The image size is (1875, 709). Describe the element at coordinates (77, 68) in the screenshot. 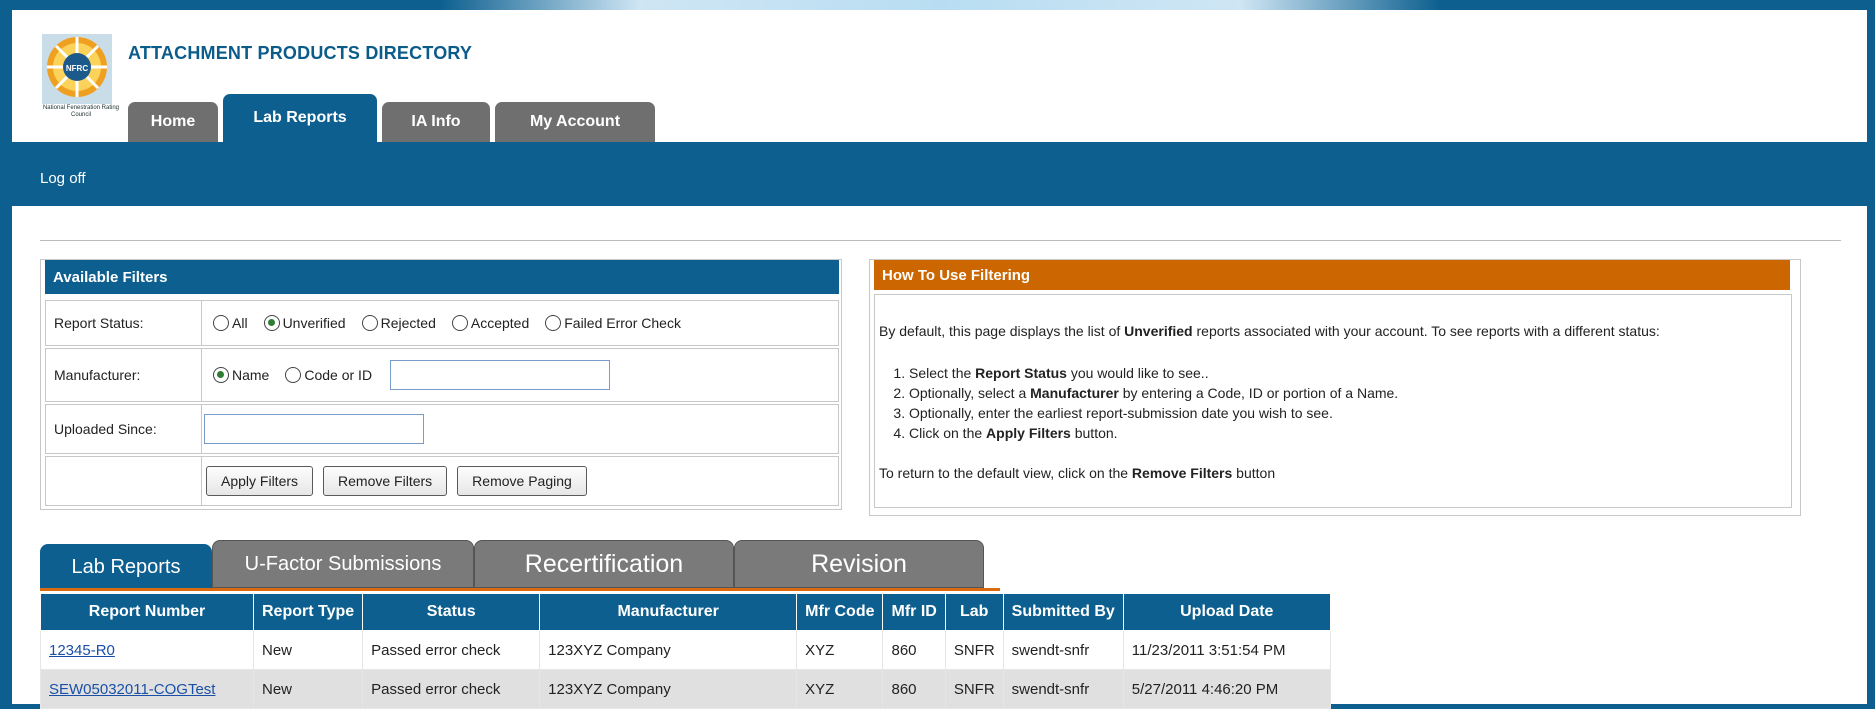

I see `svg-text: NFRC` at that location.